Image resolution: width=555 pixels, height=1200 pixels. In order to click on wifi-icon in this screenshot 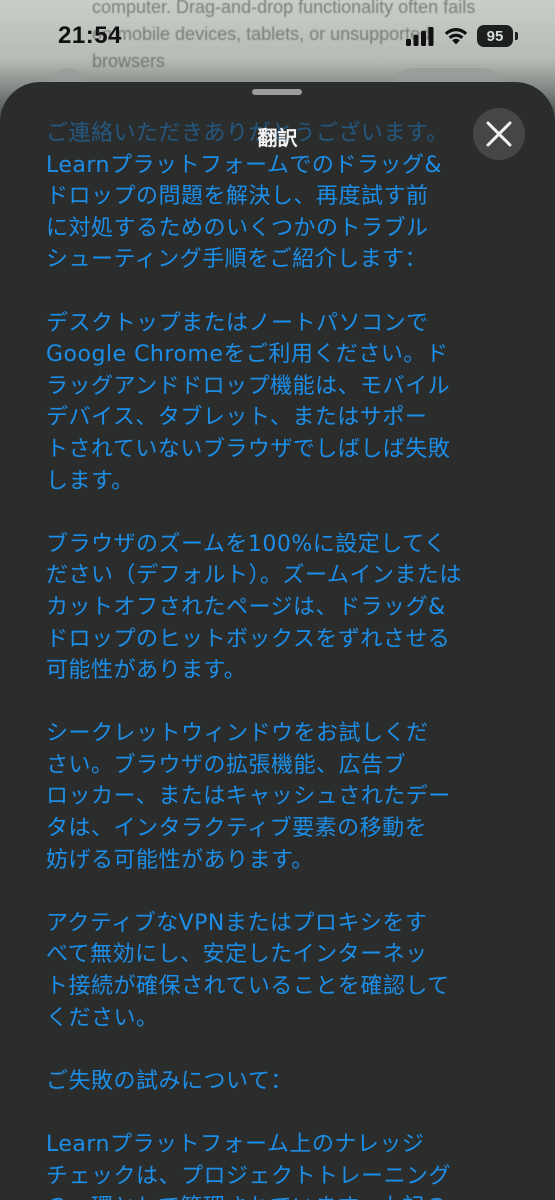, I will do `click(456, 36)`.